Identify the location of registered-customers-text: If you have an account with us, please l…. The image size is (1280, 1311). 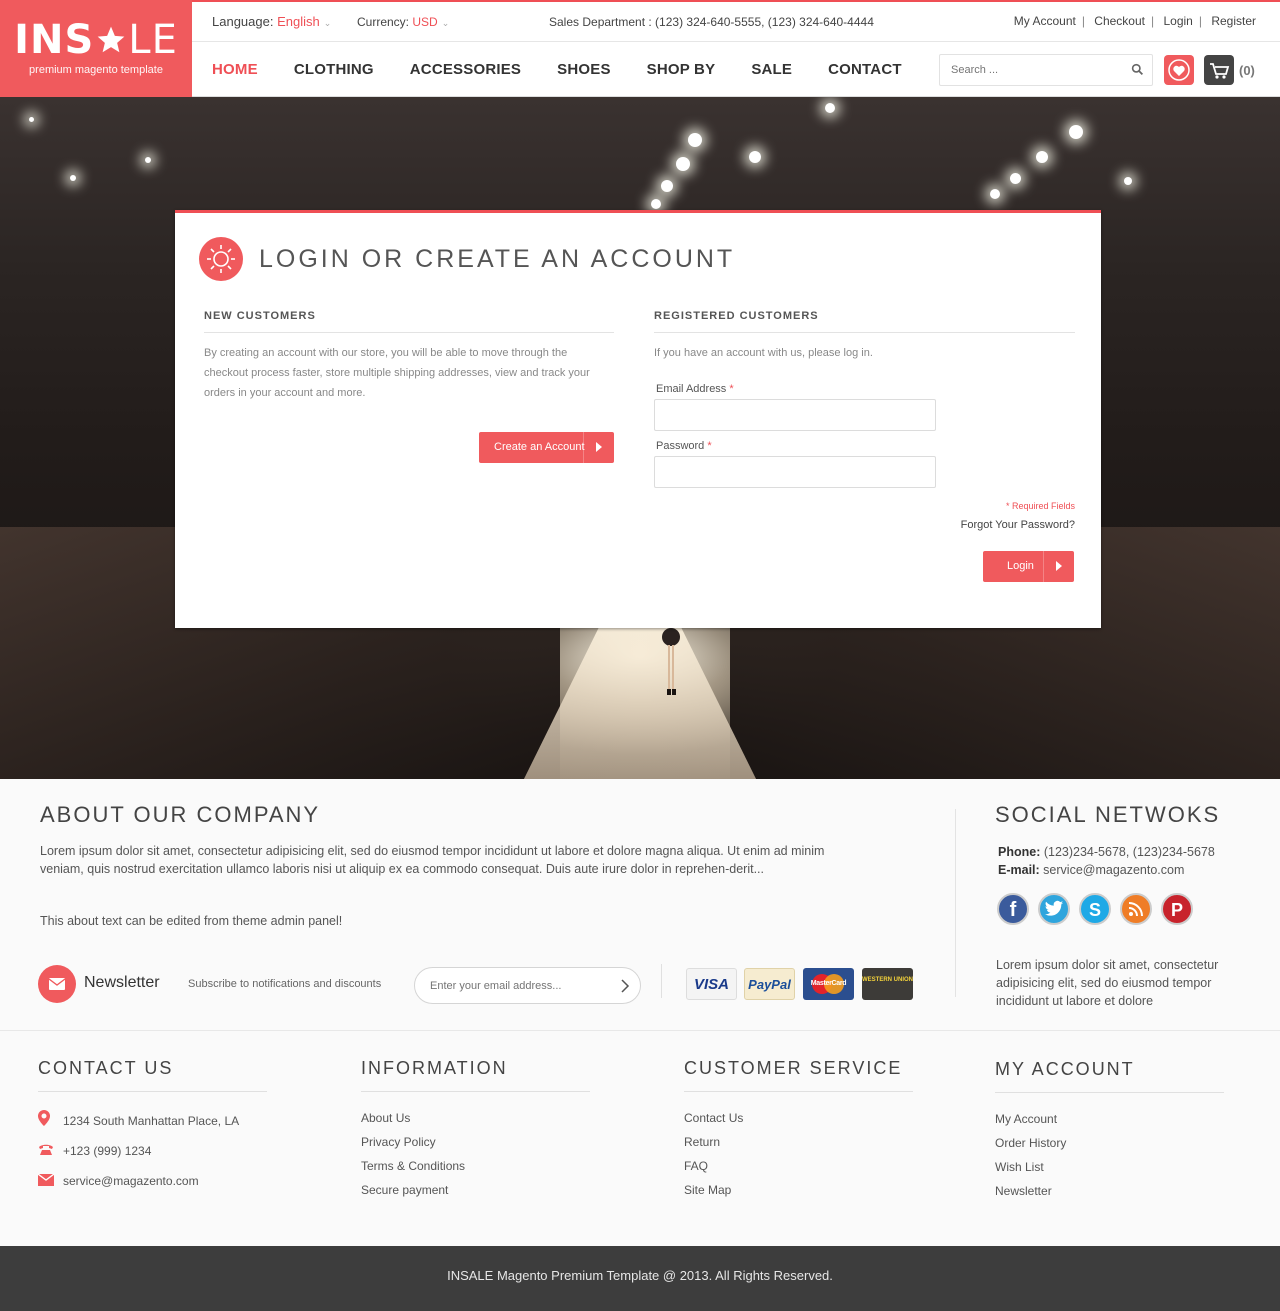
(763, 353).